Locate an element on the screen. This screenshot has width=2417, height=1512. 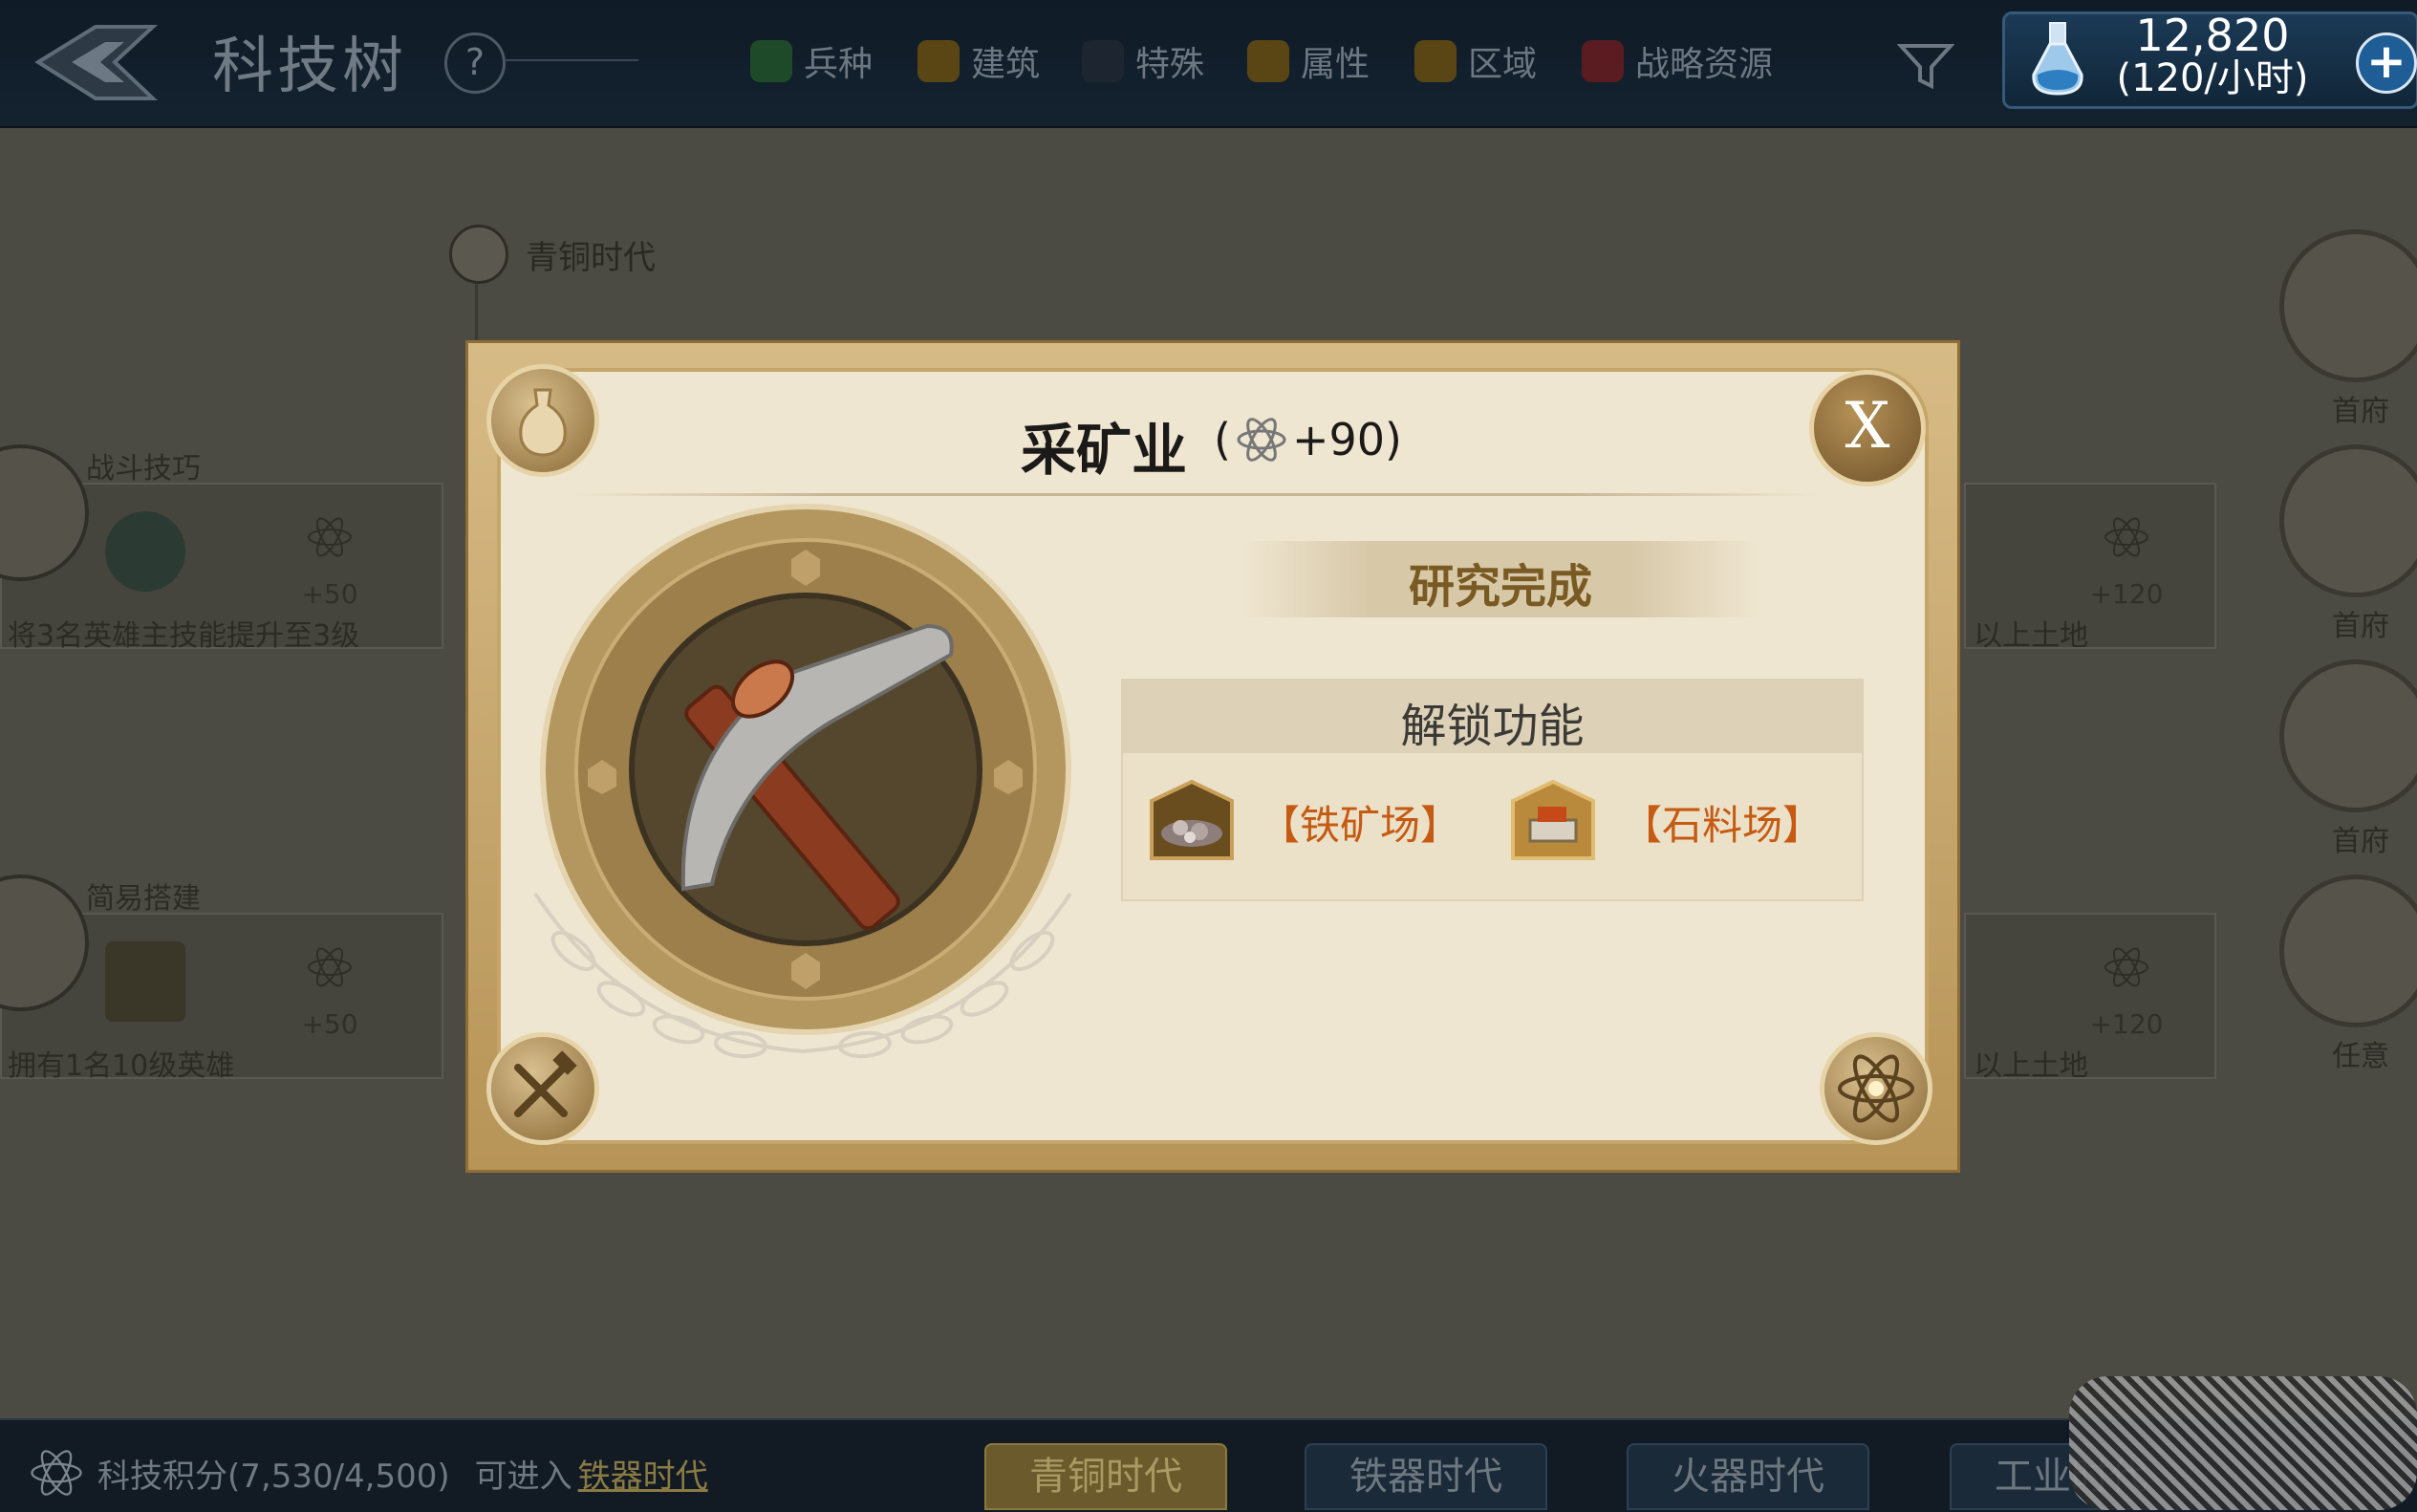
unlock-iron-mine: 【铁矿场】 is located at coordinates (1360, 822).